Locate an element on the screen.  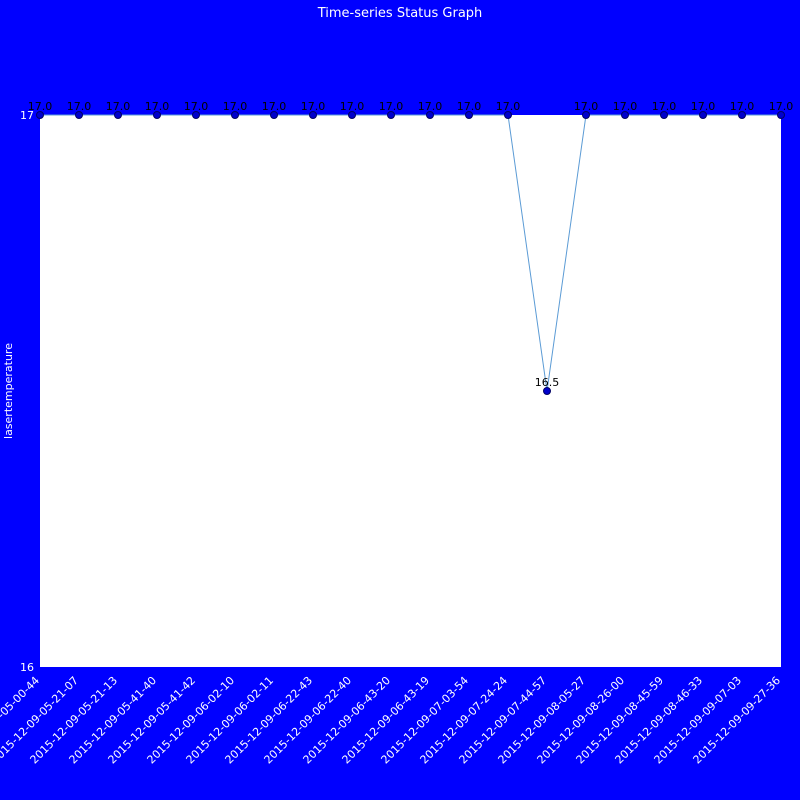
chart-title: Time-series Status Graph is located at coordinates (400, 13).